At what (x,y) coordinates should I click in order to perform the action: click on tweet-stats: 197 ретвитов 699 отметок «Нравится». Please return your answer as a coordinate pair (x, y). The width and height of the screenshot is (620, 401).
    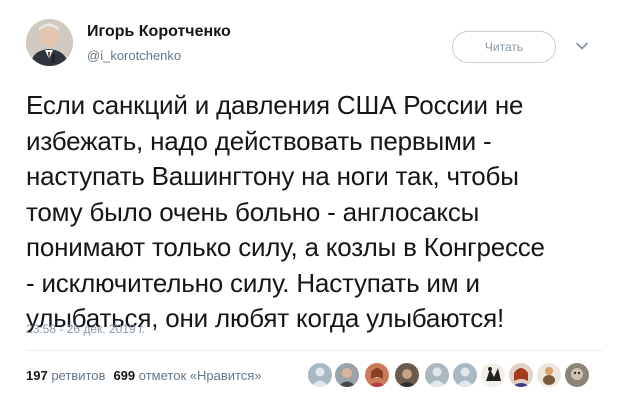
    Looking at the image, I should click on (144, 375).